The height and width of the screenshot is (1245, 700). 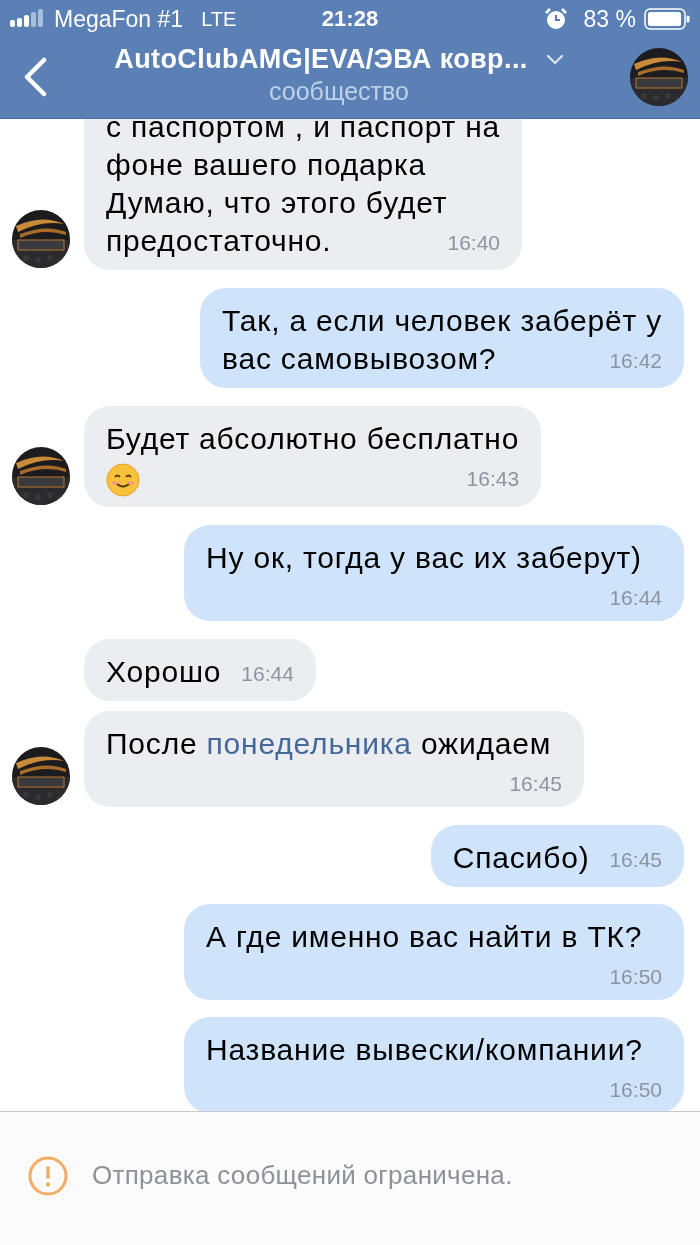 What do you see at coordinates (119, 19) in the screenshot?
I see `carrier-name: MegaFon #1` at bounding box center [119, 19].